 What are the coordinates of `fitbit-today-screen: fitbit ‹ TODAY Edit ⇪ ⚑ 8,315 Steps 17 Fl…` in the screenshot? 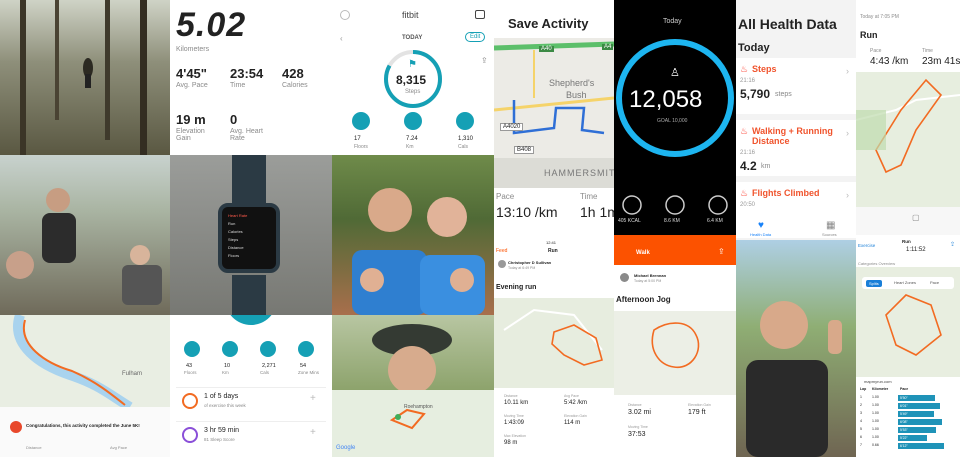 It's located at (413, 77).